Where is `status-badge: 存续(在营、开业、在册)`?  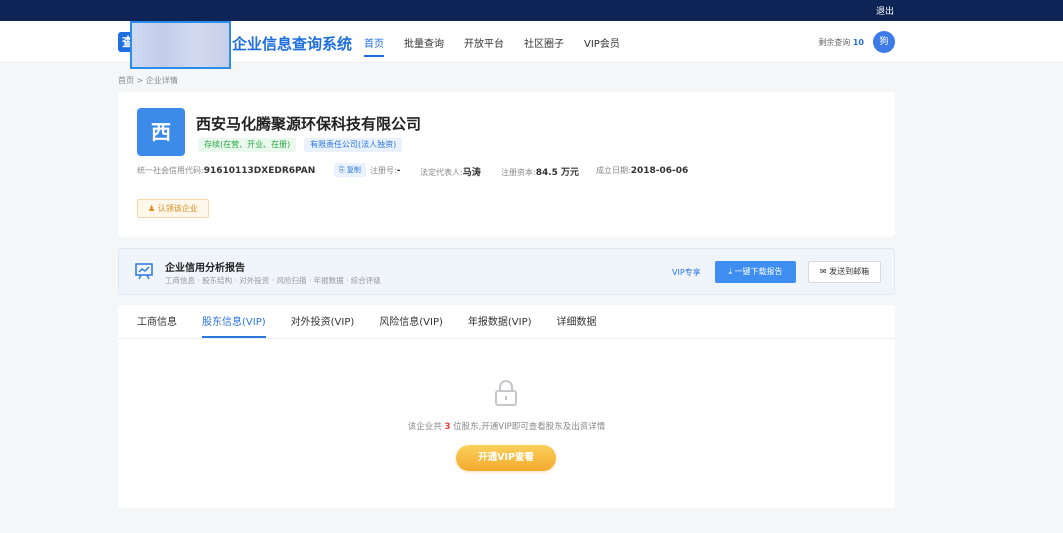 status-badge: 存续(在营、开业、在册) is located at coordinates (247, 145).